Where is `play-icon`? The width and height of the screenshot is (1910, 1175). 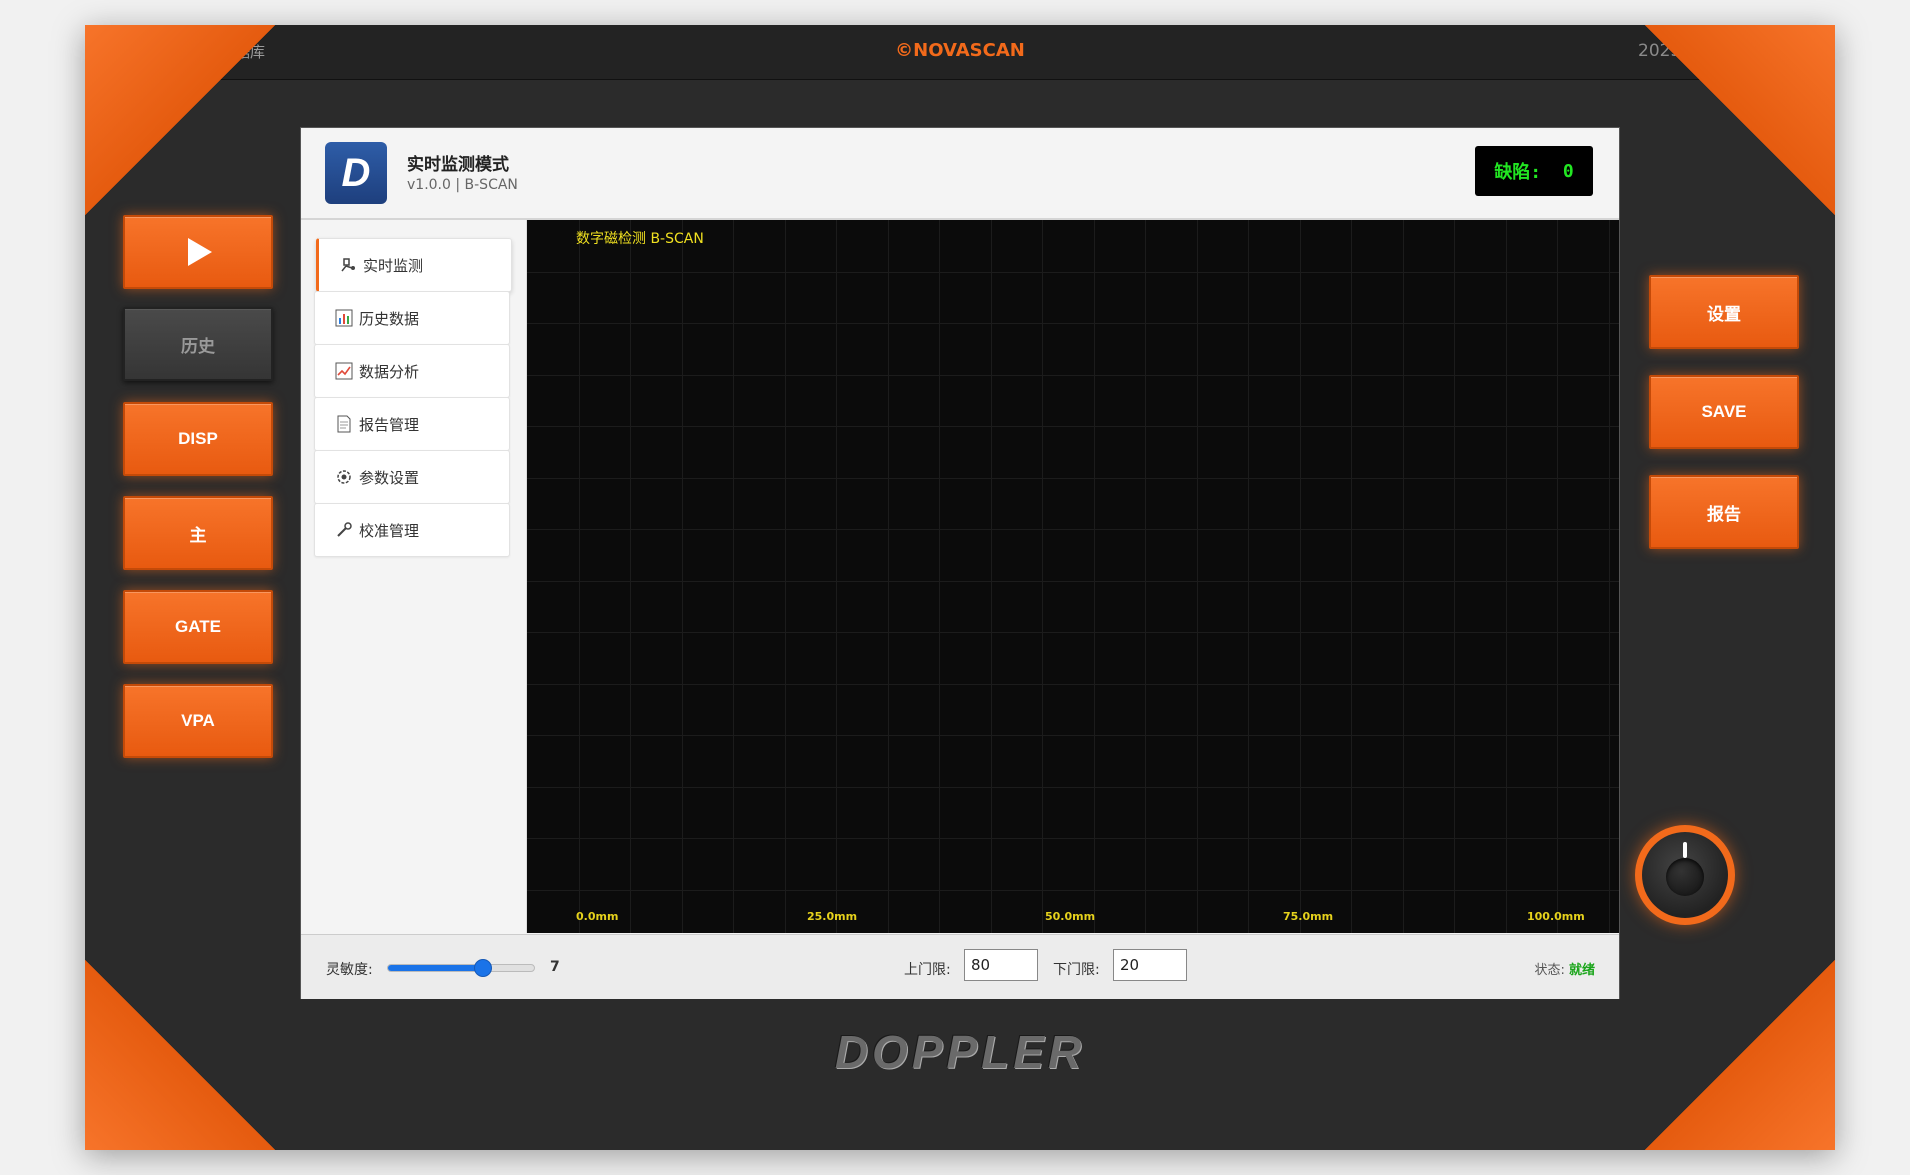 play-icon is located at coordinates (200, 252).